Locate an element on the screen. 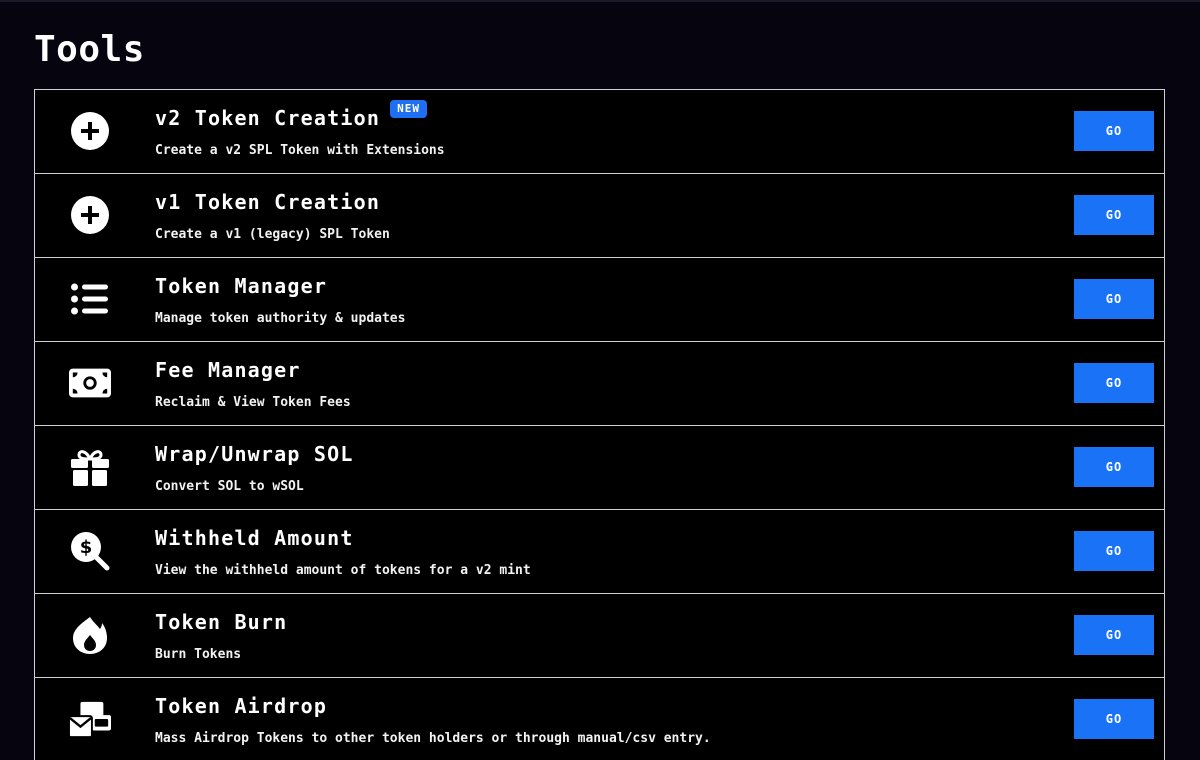 The width and height of the screenshot is (1200, 760). go-button-v2-token-creation: GO is located at coordinates (1114, 131).